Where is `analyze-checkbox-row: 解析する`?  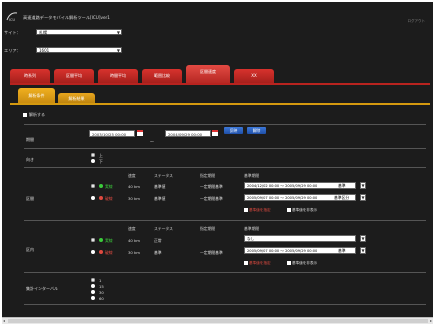 analyze-checkbox-row: 解析する is located at coordinates (34, 115).